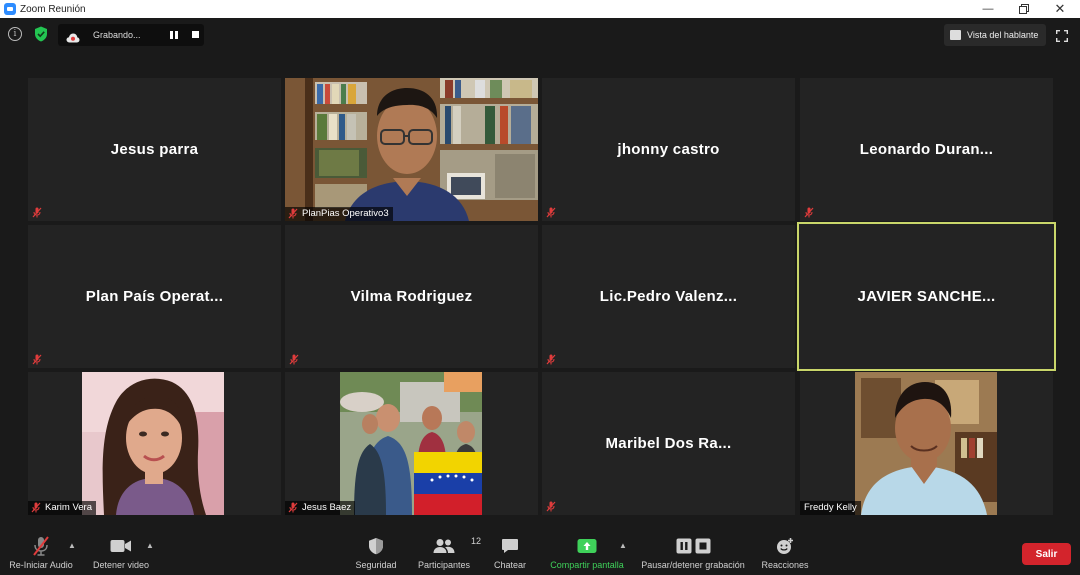  What do you see at coordinates (376, 565) in the screenshot?
I see `security-label: Seguridad` at bounding box center [376, 565].